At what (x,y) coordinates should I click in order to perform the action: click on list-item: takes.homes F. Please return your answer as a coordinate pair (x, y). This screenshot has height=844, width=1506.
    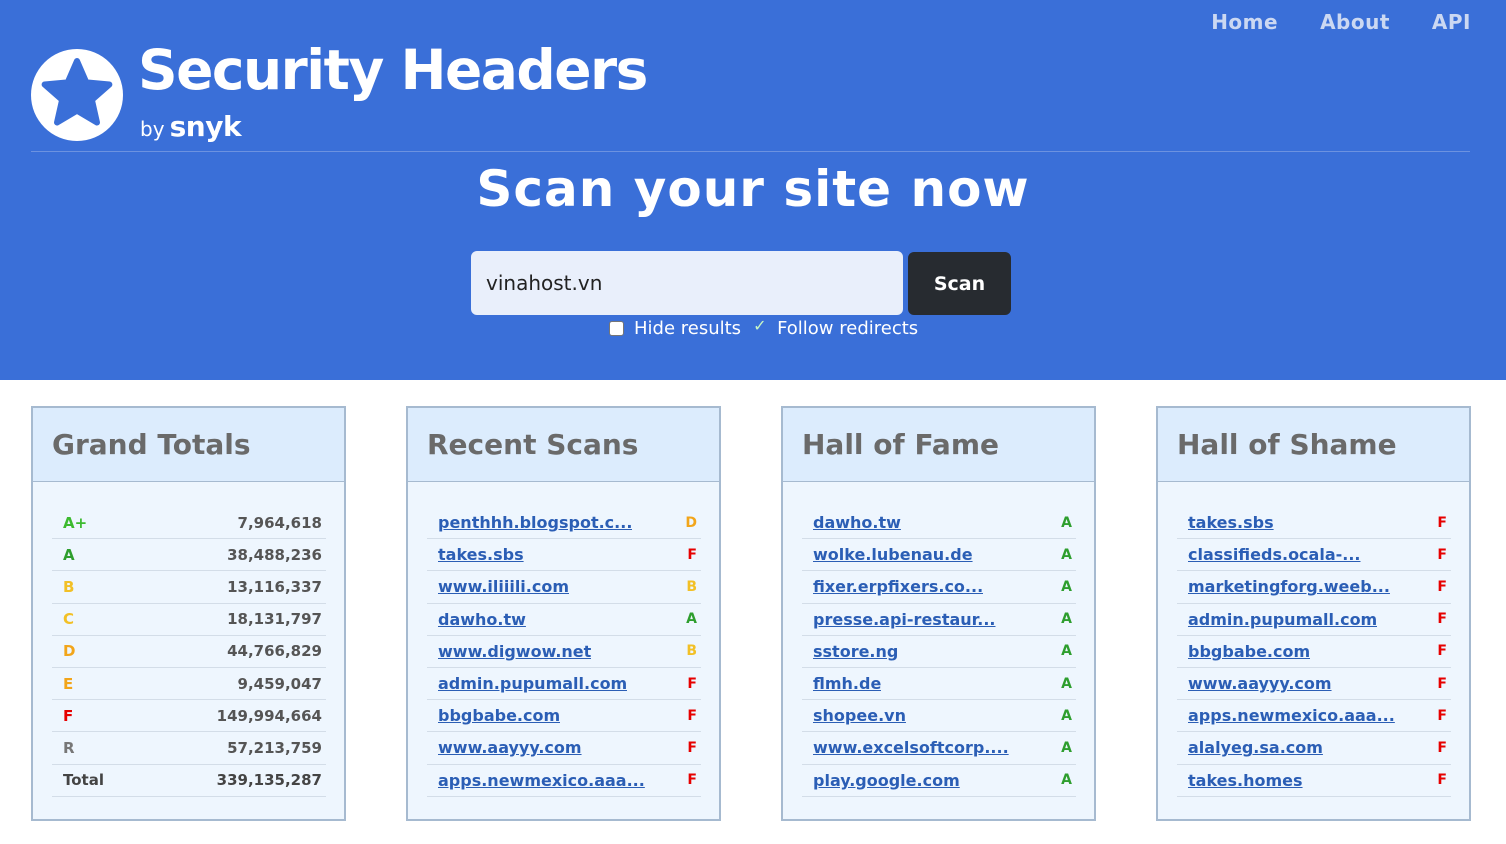
    Looking at the image, I should click on (1314, 781).